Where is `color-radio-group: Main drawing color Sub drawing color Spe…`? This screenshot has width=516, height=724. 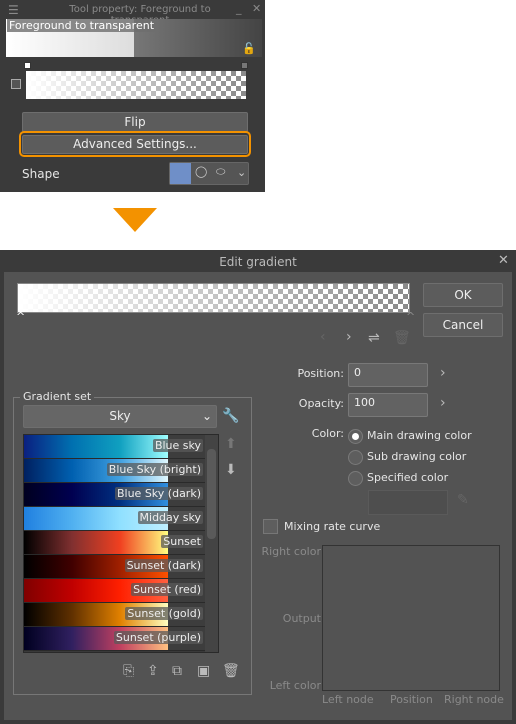
color-radio-group: Main drawing color Sub drawing color Spe… is located at coordinates (410, 456).